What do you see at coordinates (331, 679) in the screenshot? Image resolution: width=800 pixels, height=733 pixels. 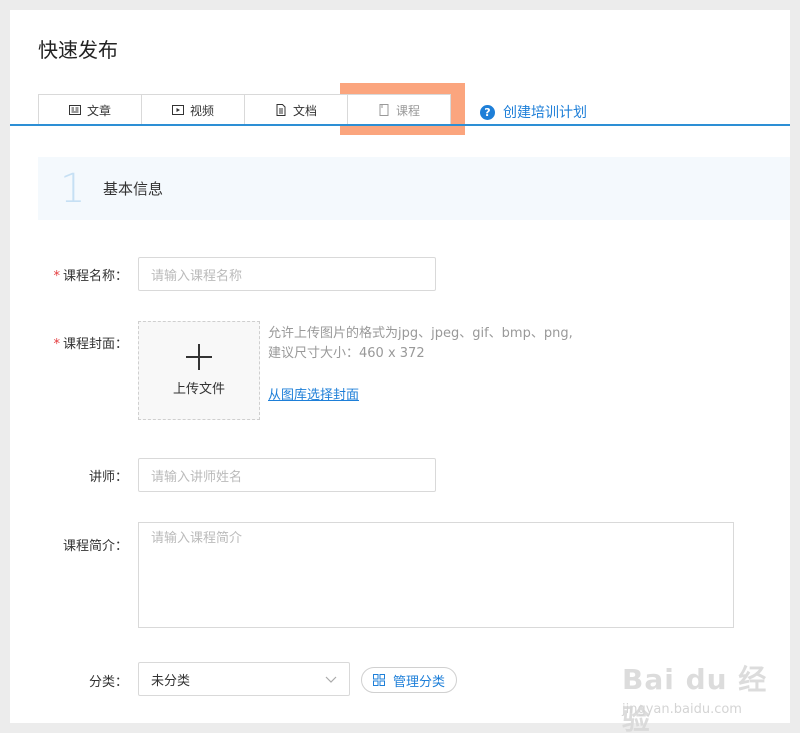 I see `chevron-down-icon` at bounding box center [331, 679].